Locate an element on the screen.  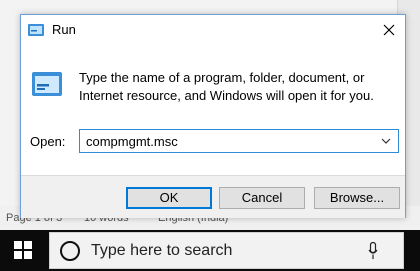
windows-logo-icon is located at coordinates (23, 250).